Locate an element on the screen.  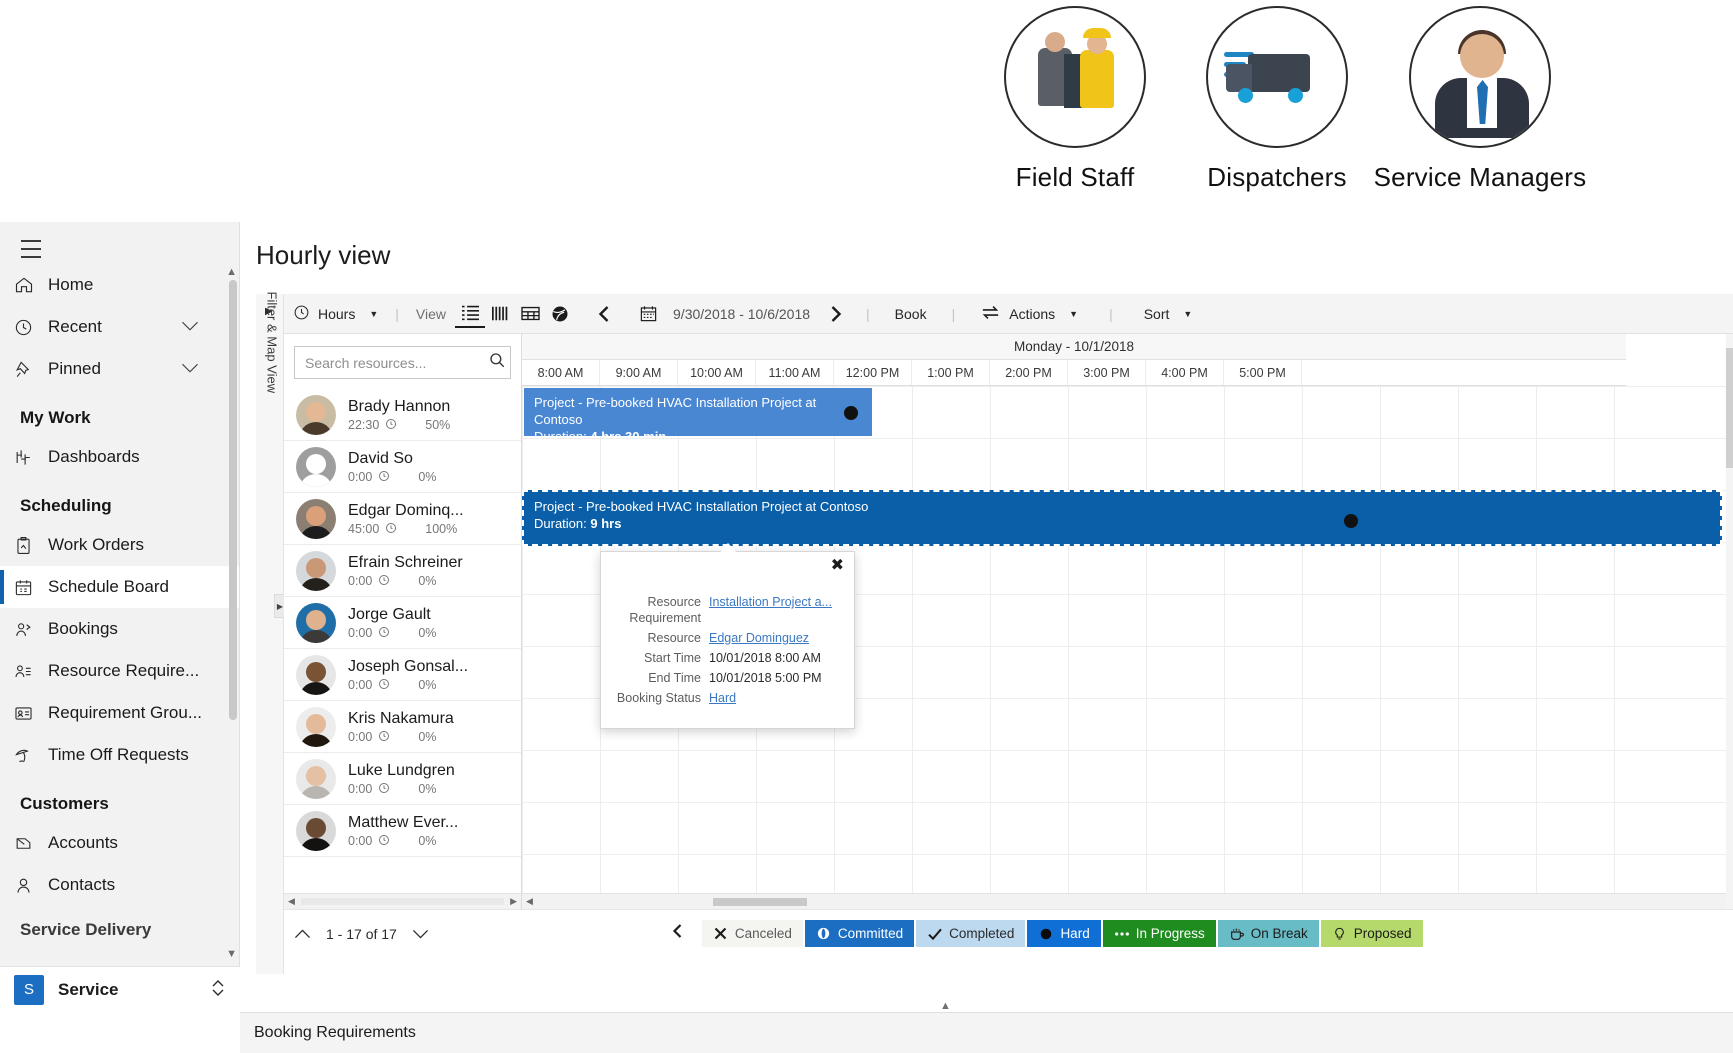
check-icon is located at coordinates (935, 934).